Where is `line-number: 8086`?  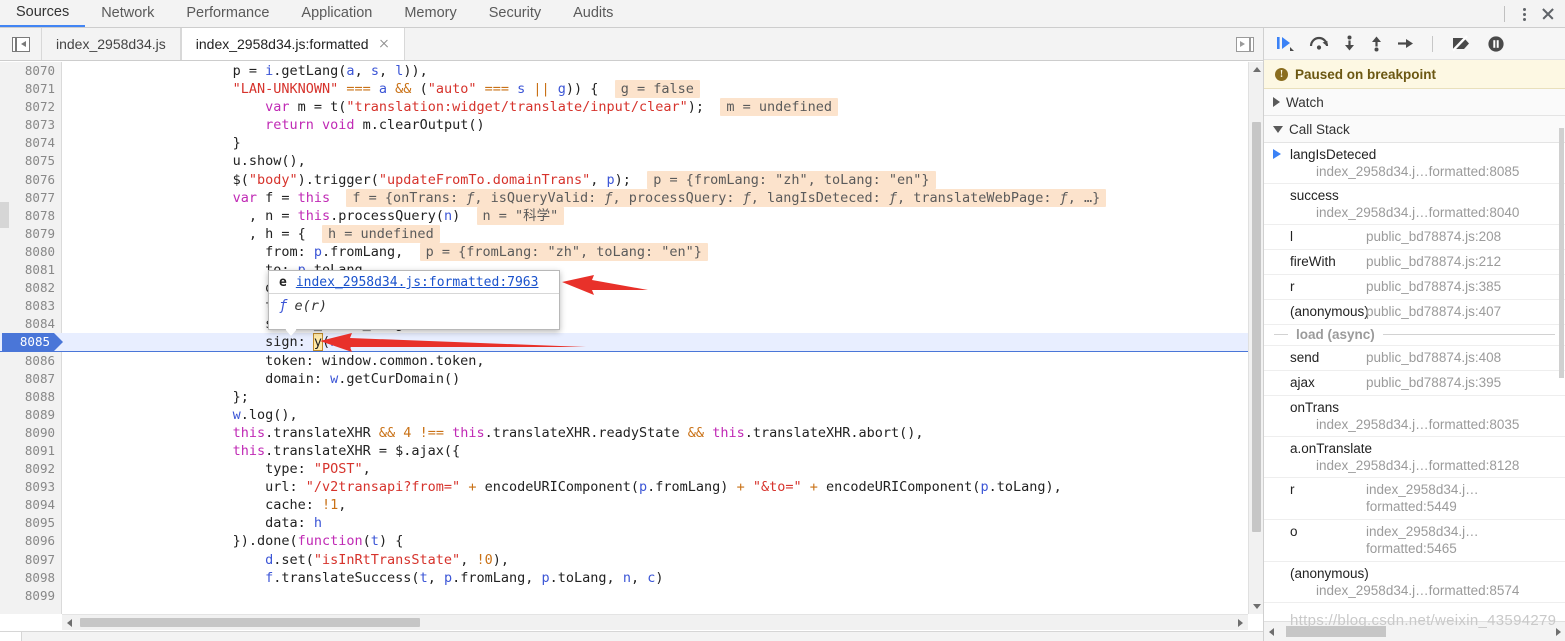 line-number: 8086 is located at coordinates (27, 361).